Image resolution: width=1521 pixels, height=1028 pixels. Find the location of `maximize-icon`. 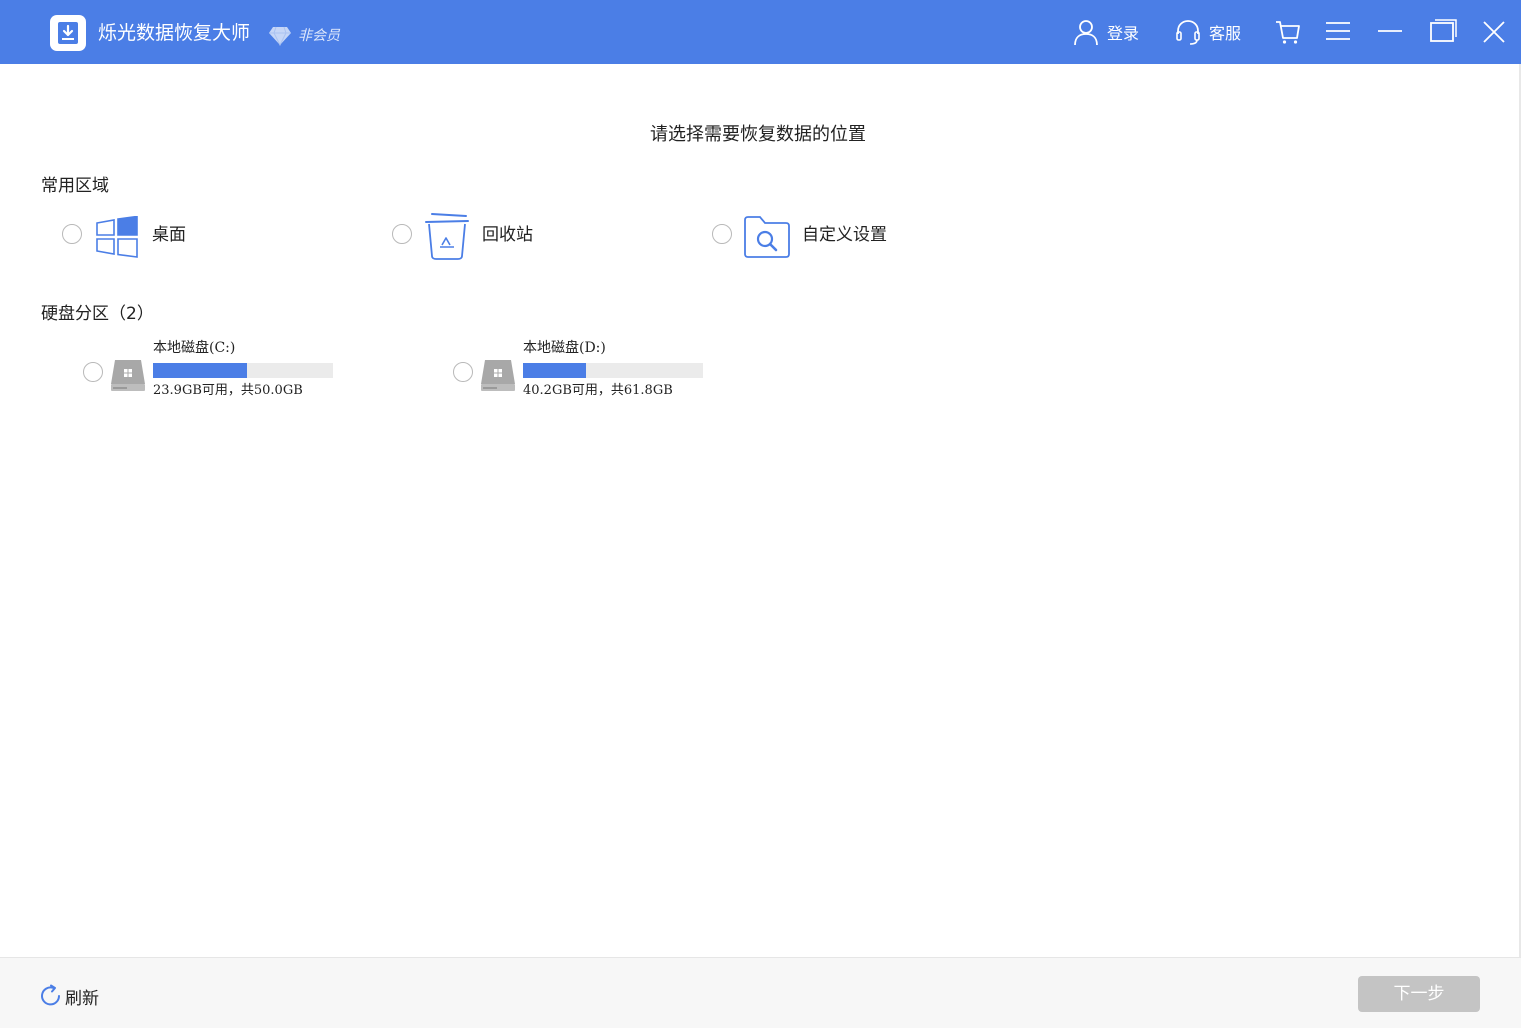

maximize-icon is located at coordinates (1443, 30).